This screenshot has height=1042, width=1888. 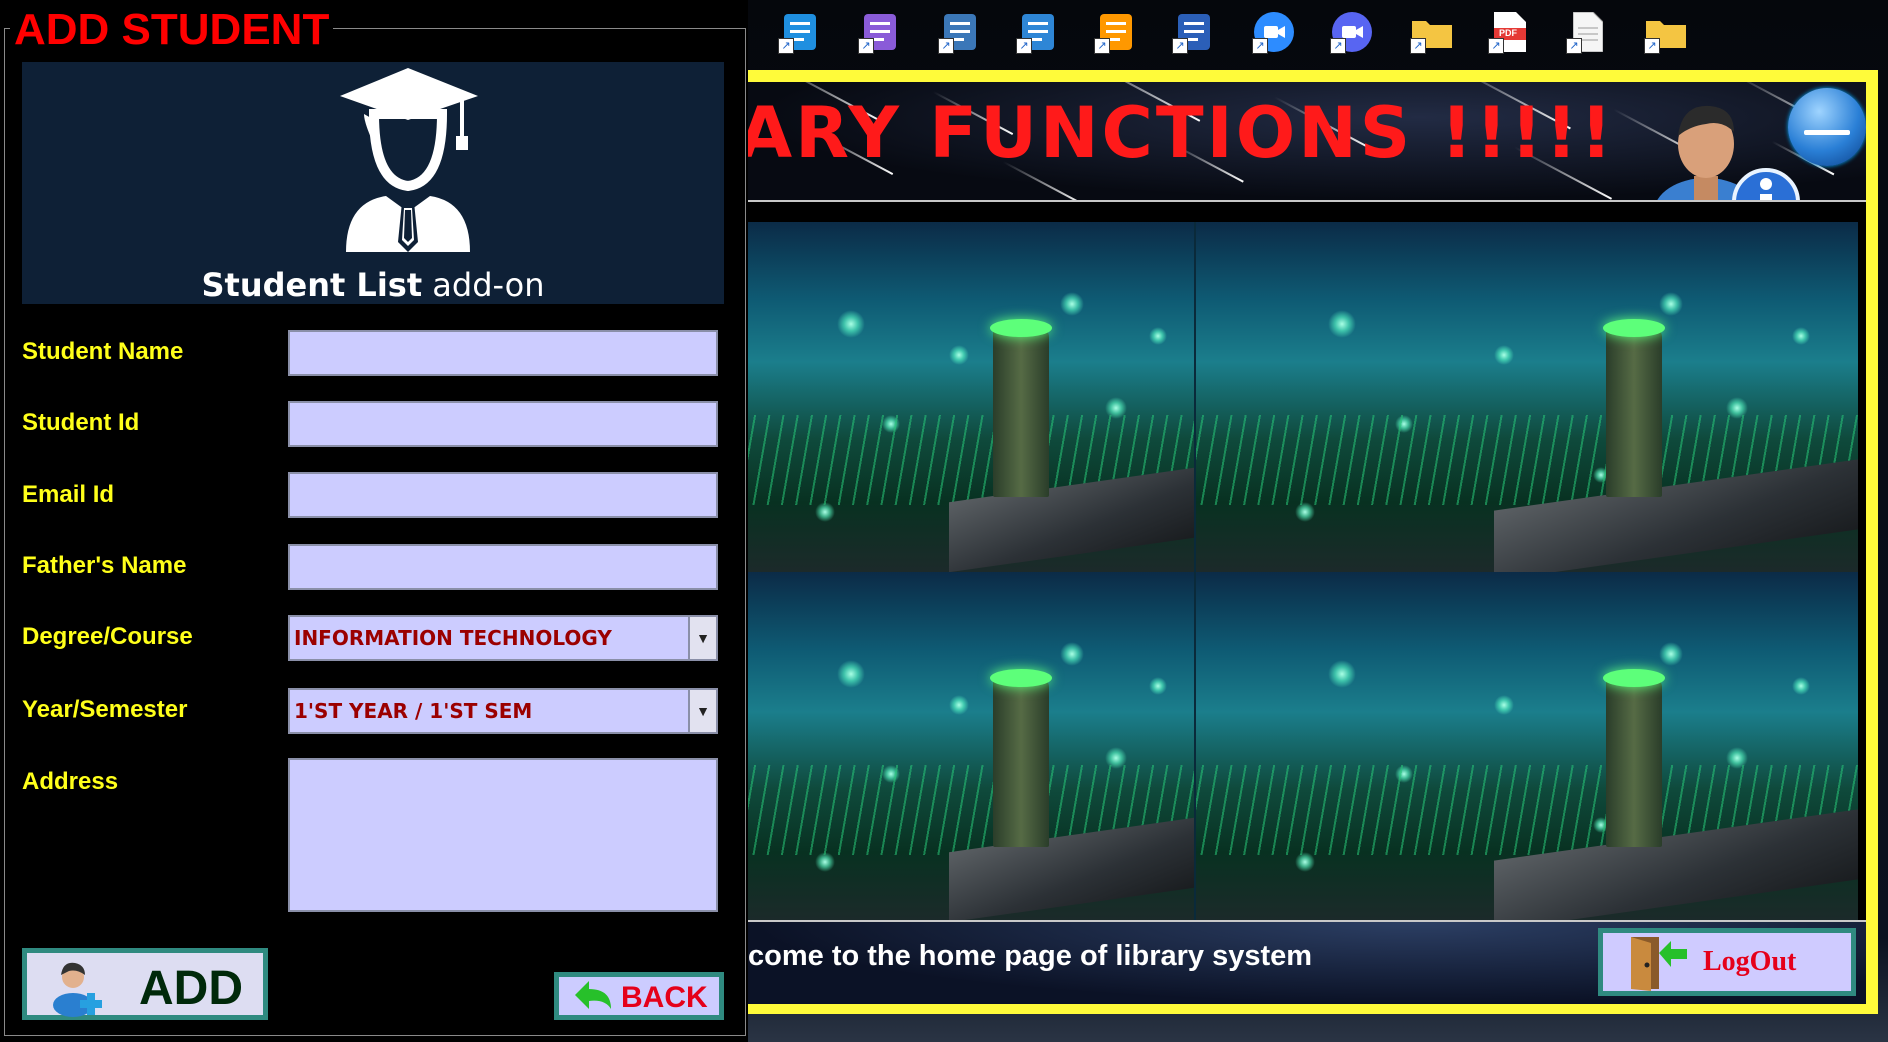 I want to click on graduate-icon, so click(x=409, y=160).